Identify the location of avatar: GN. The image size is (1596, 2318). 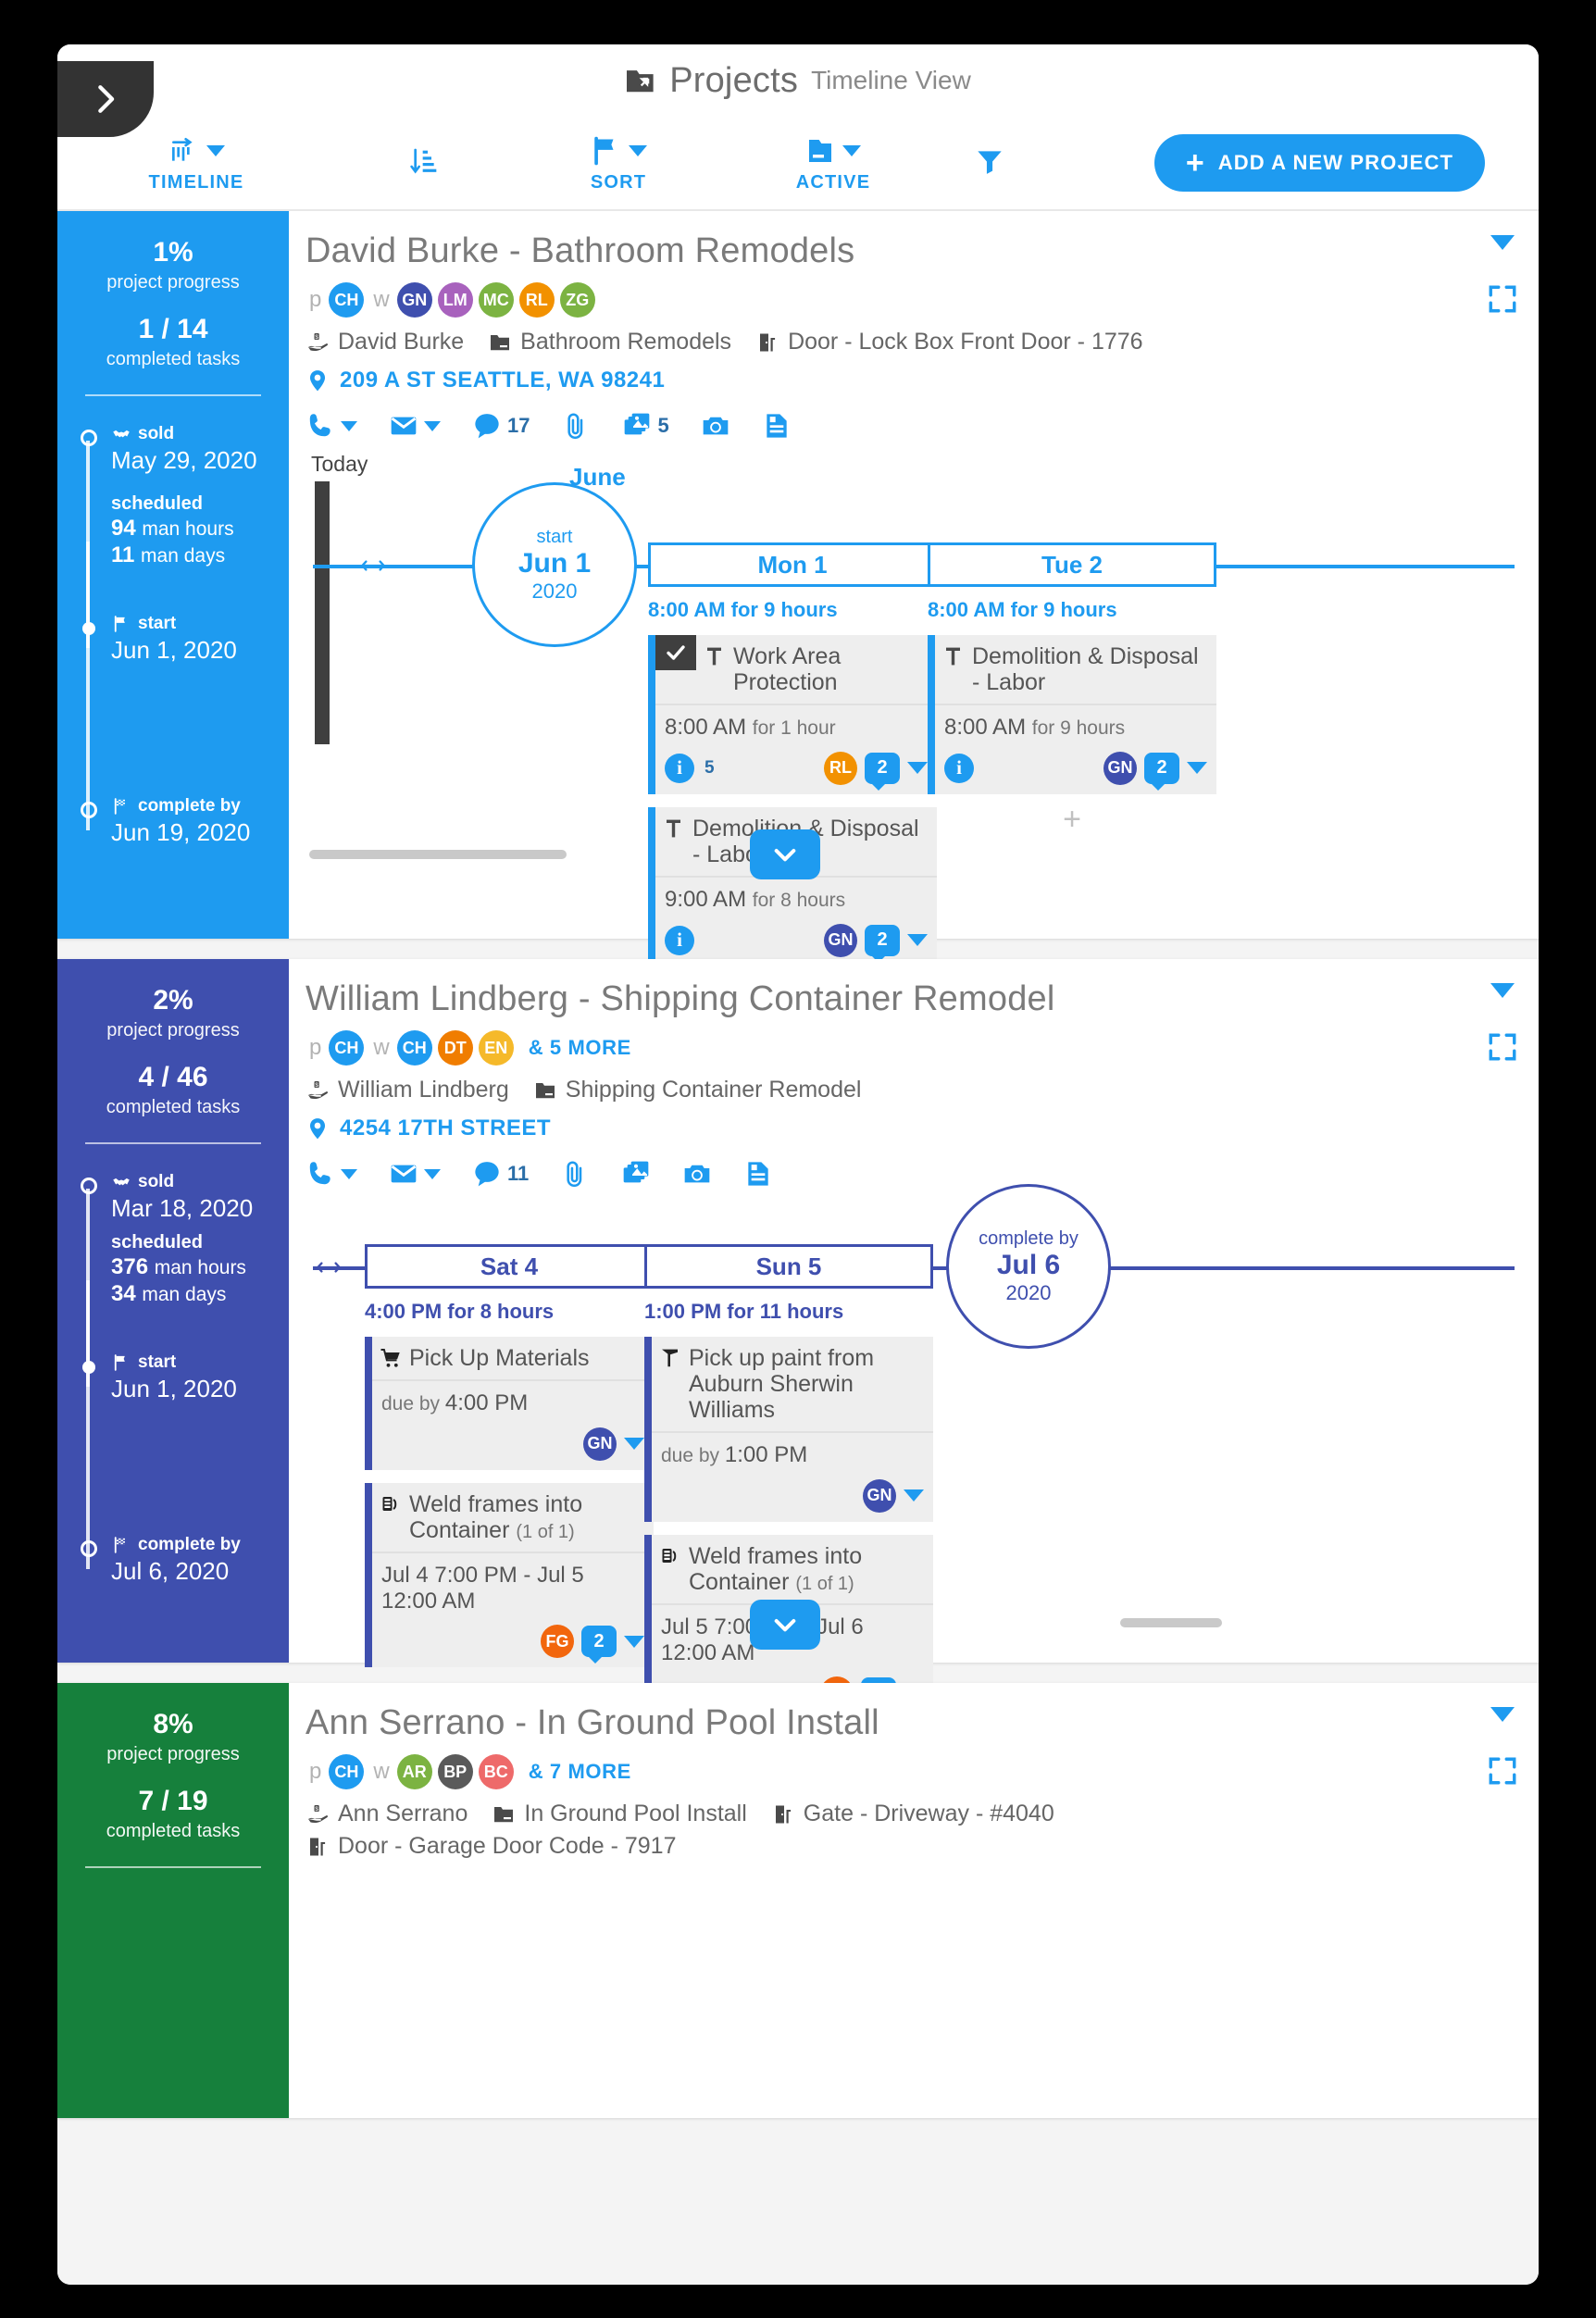
(414, 300).